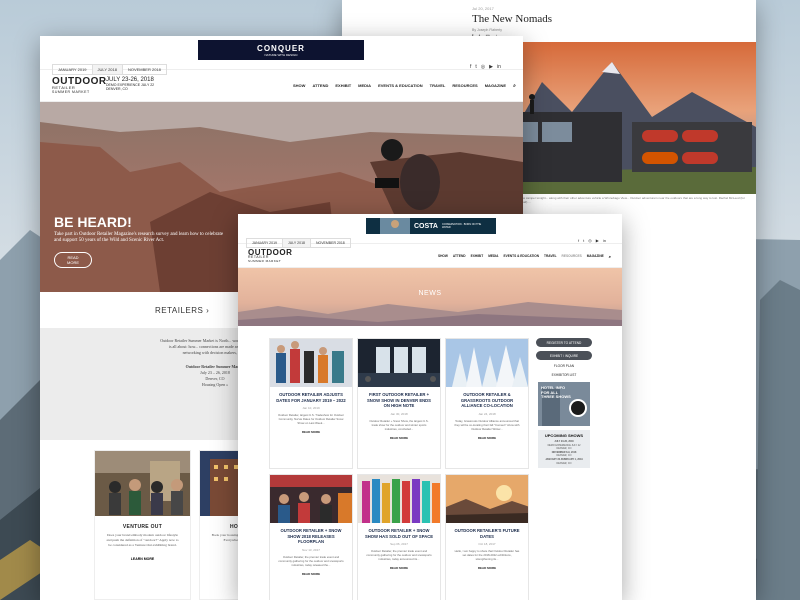  I want to click on exhibit-inquire-button: EXHIBIT / INQUIRE, so click(564, 355).